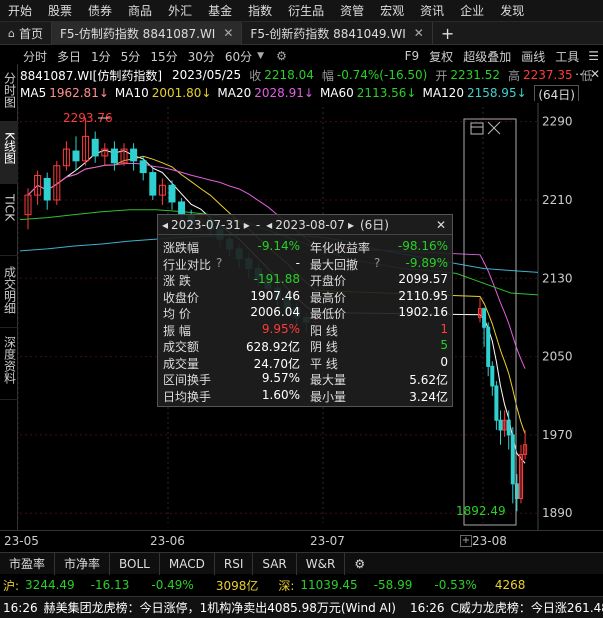 The image size is (603, 618). Describe the element at coordinates (441, 56) in the screenshot. I see `adjust-button: 复权` at that location.